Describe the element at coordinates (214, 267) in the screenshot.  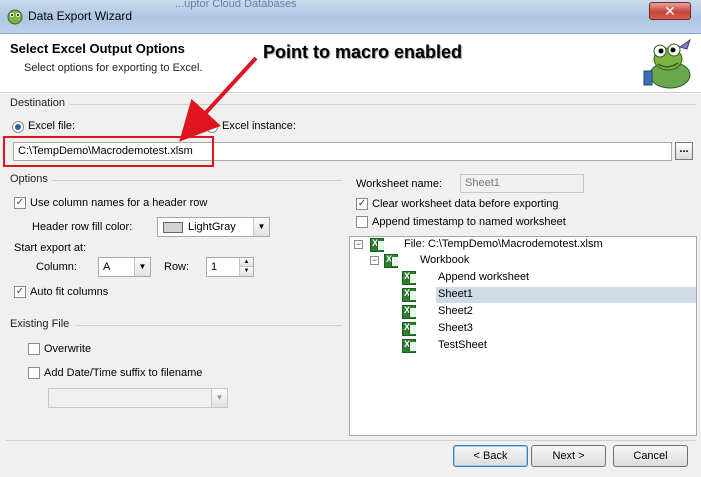
I see `row-value: 1` at that location.